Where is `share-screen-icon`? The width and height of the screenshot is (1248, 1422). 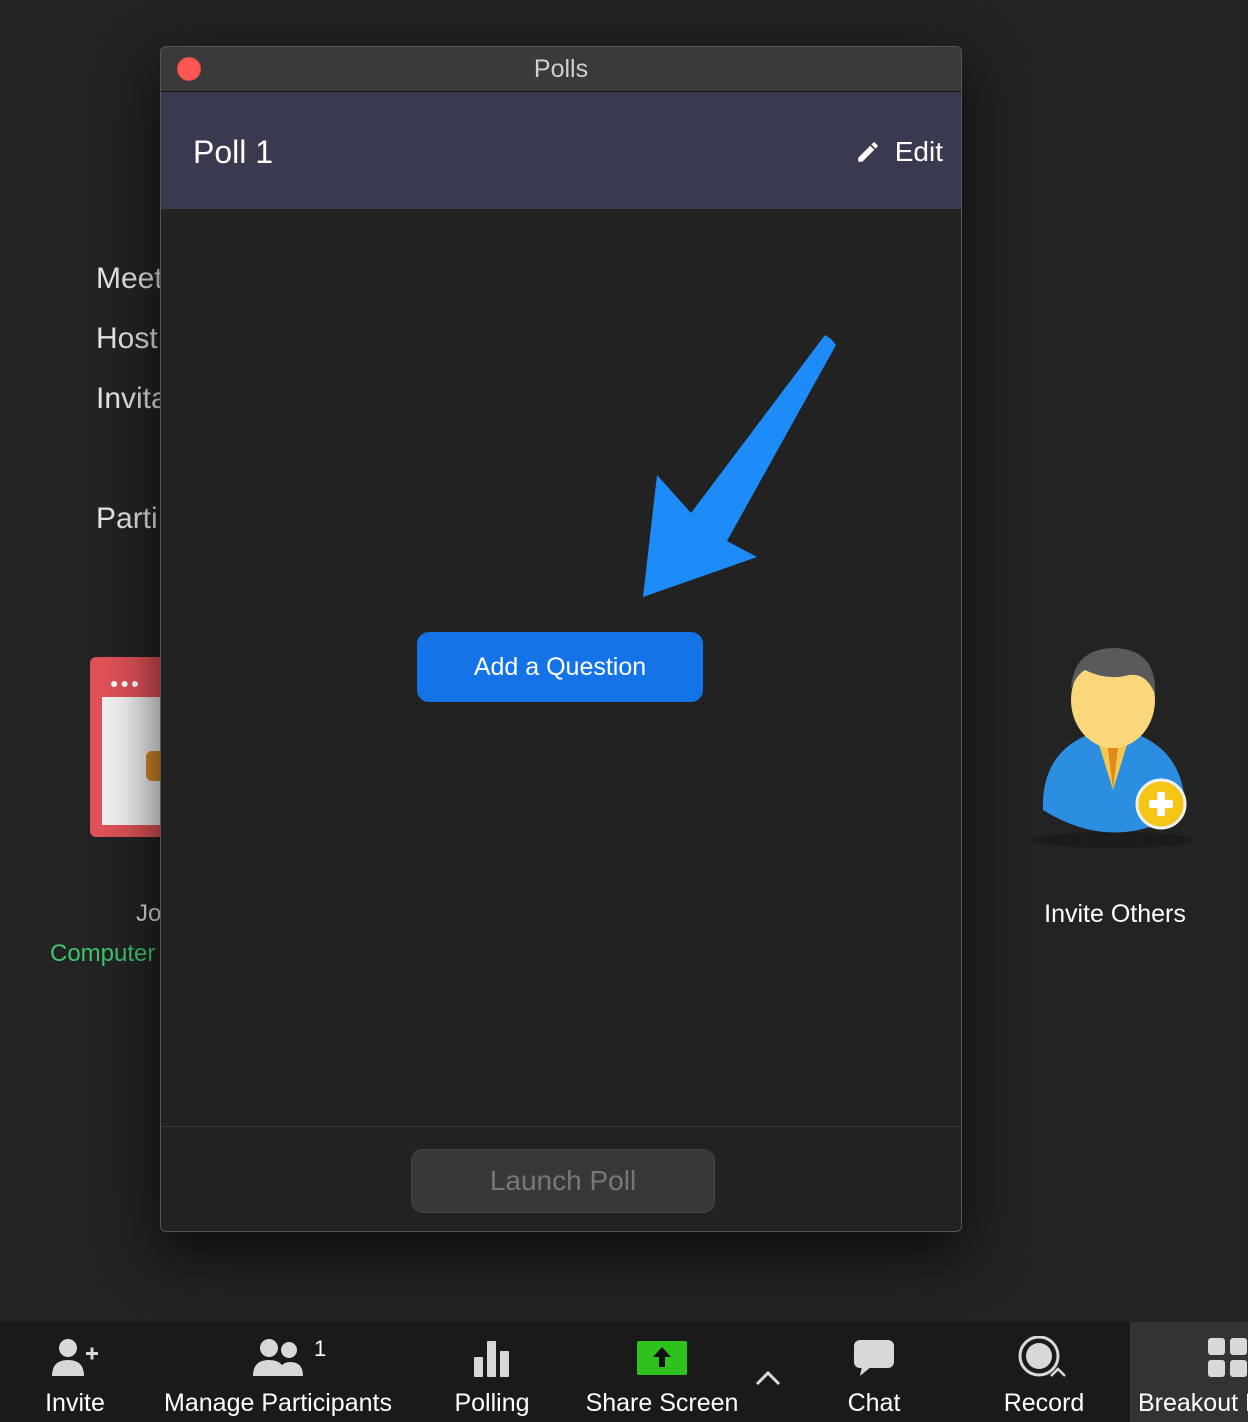
share-screen-icon is located at coordinates (662, 1358).